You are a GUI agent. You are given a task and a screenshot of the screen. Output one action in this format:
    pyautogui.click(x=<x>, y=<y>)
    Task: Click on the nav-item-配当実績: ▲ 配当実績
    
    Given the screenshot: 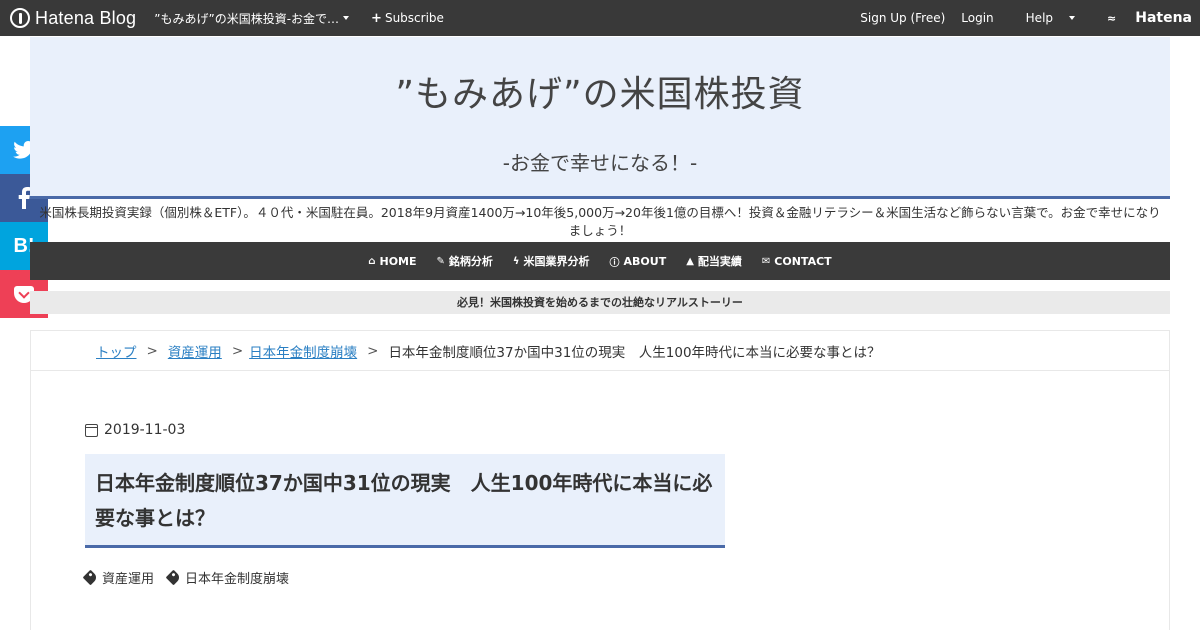 What is the action you would take?
    pyautogui.click(x=714, y=261)
    